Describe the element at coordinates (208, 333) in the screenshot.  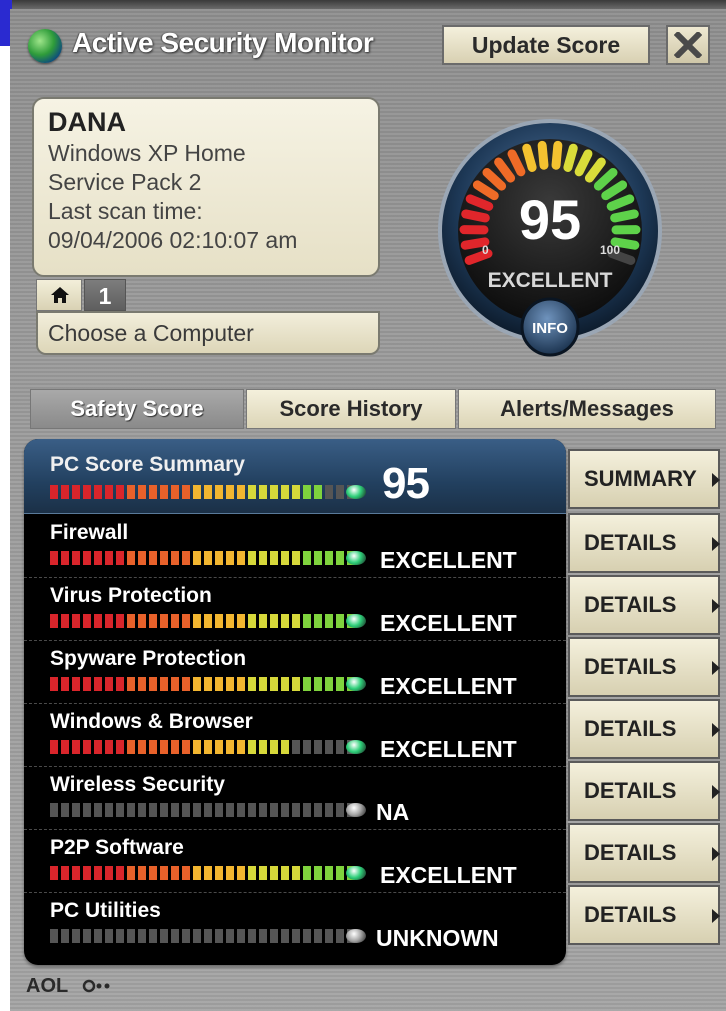
I see `choose-computer-dropdown: Choose a Computer` at that location.